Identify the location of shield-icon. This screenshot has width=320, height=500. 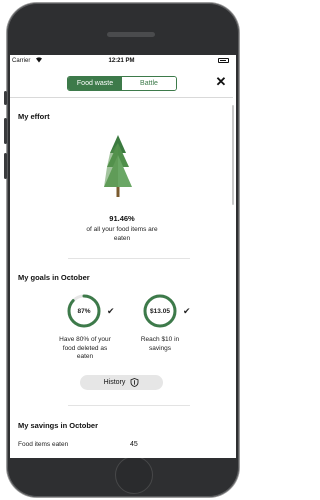
(134, 382).